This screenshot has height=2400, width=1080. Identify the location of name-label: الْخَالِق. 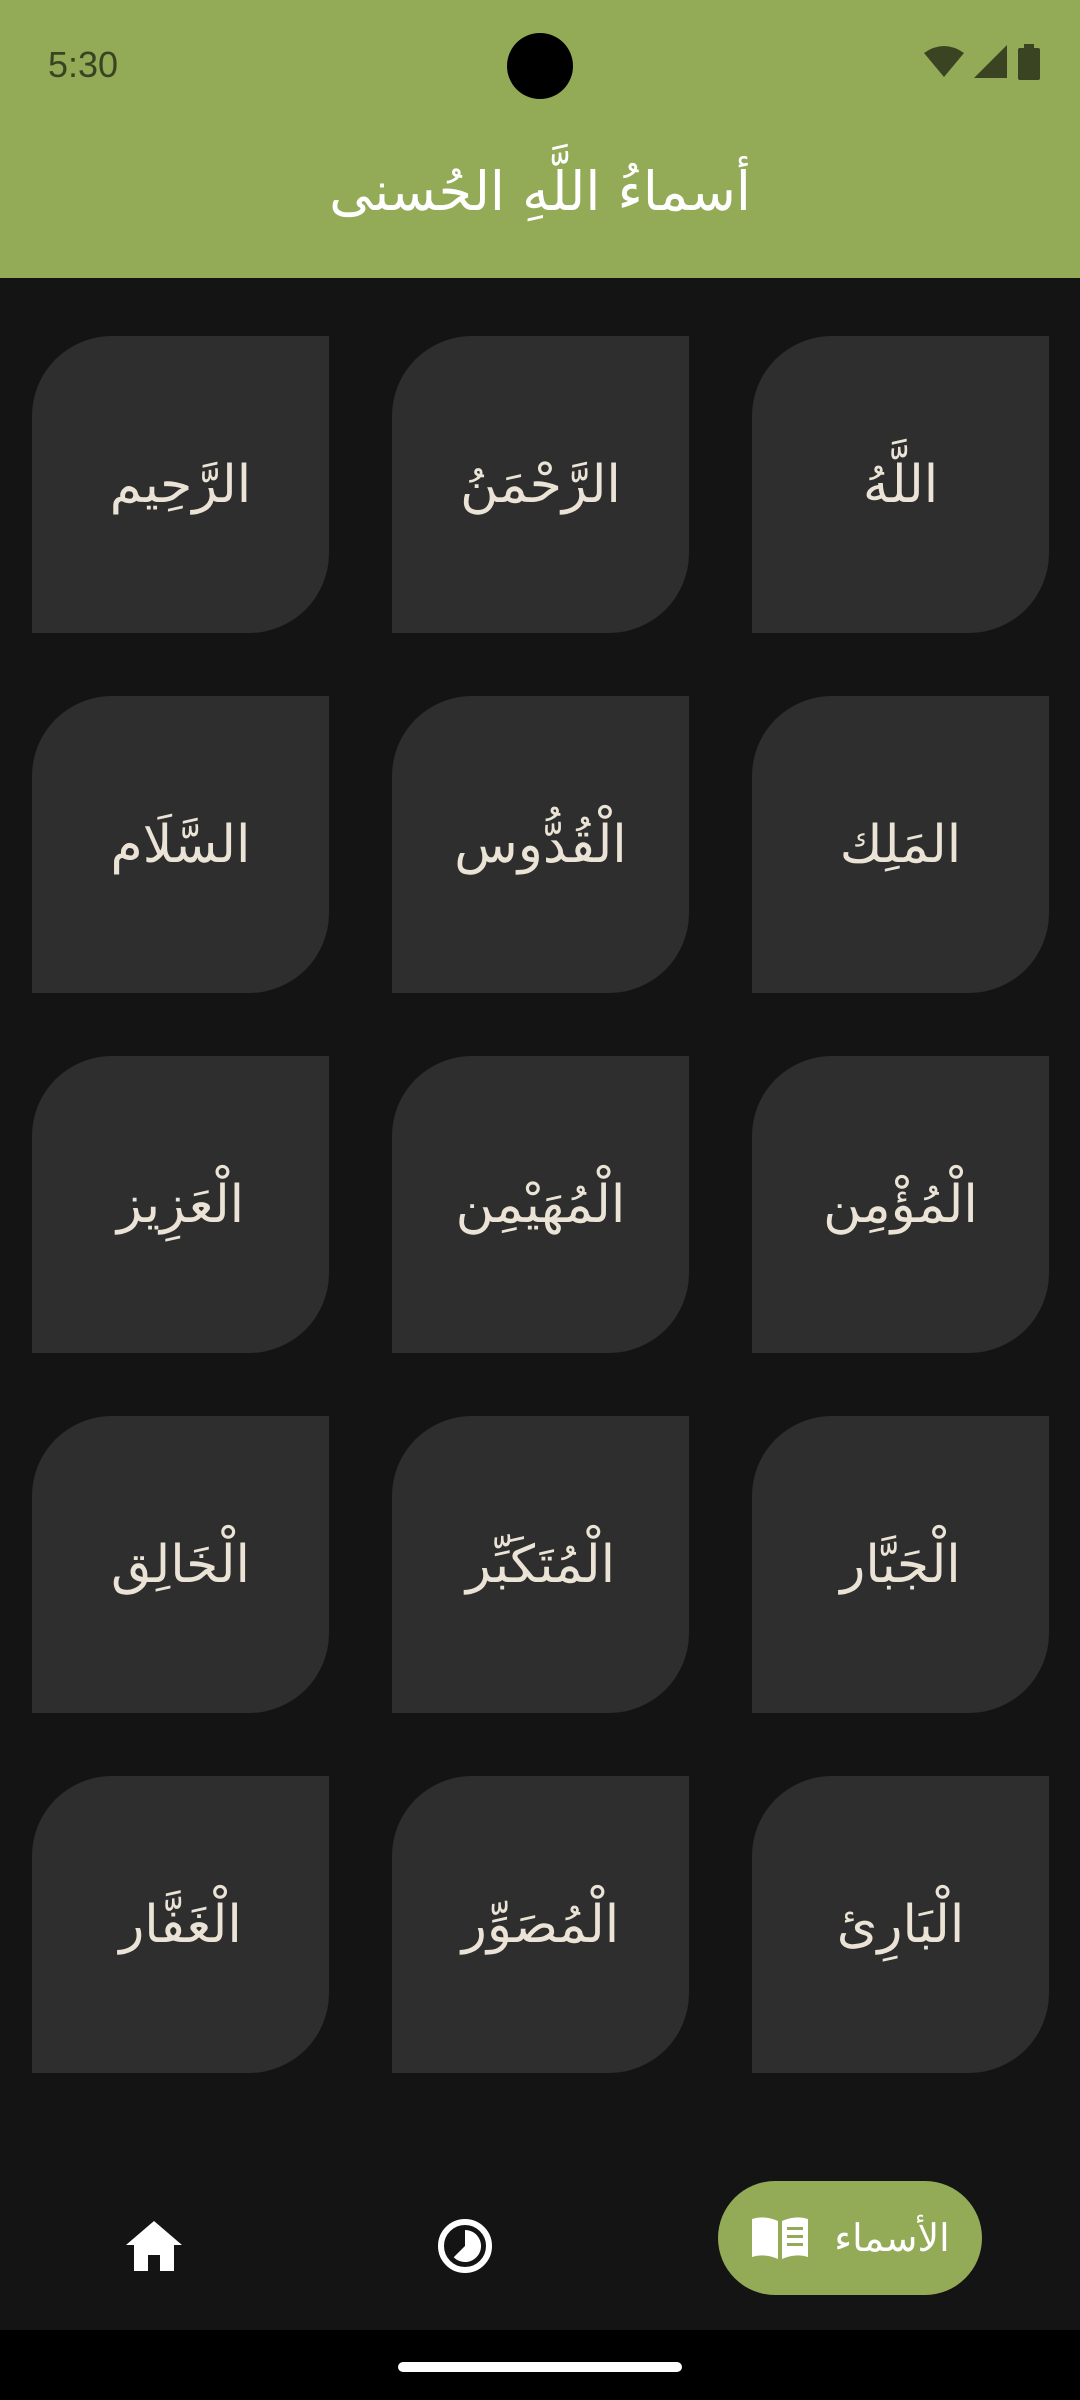
(180, 1564).